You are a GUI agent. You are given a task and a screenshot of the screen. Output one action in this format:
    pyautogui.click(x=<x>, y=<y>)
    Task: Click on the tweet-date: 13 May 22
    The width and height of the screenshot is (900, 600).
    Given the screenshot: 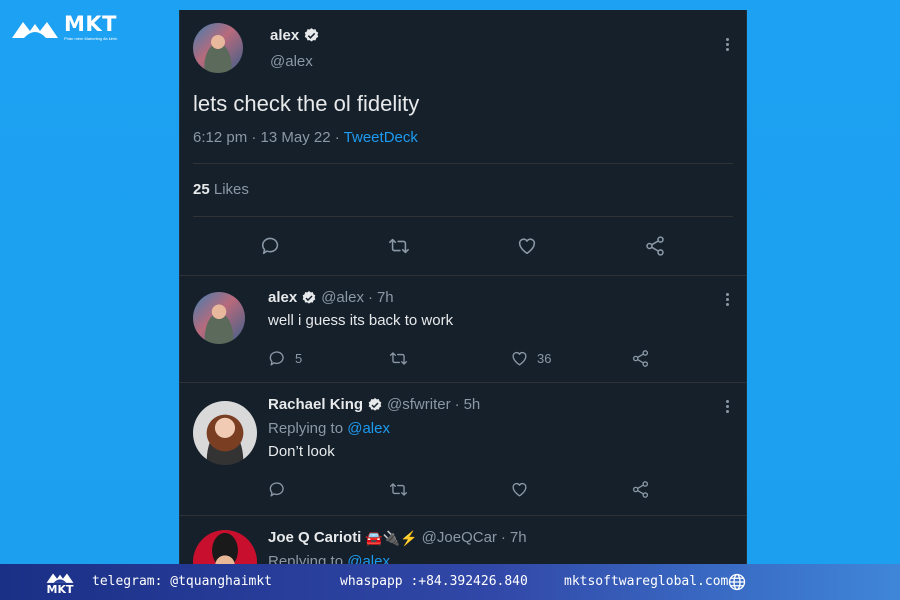 What is the action you would take?
    pyautogui.click(x=296, y=137)
    